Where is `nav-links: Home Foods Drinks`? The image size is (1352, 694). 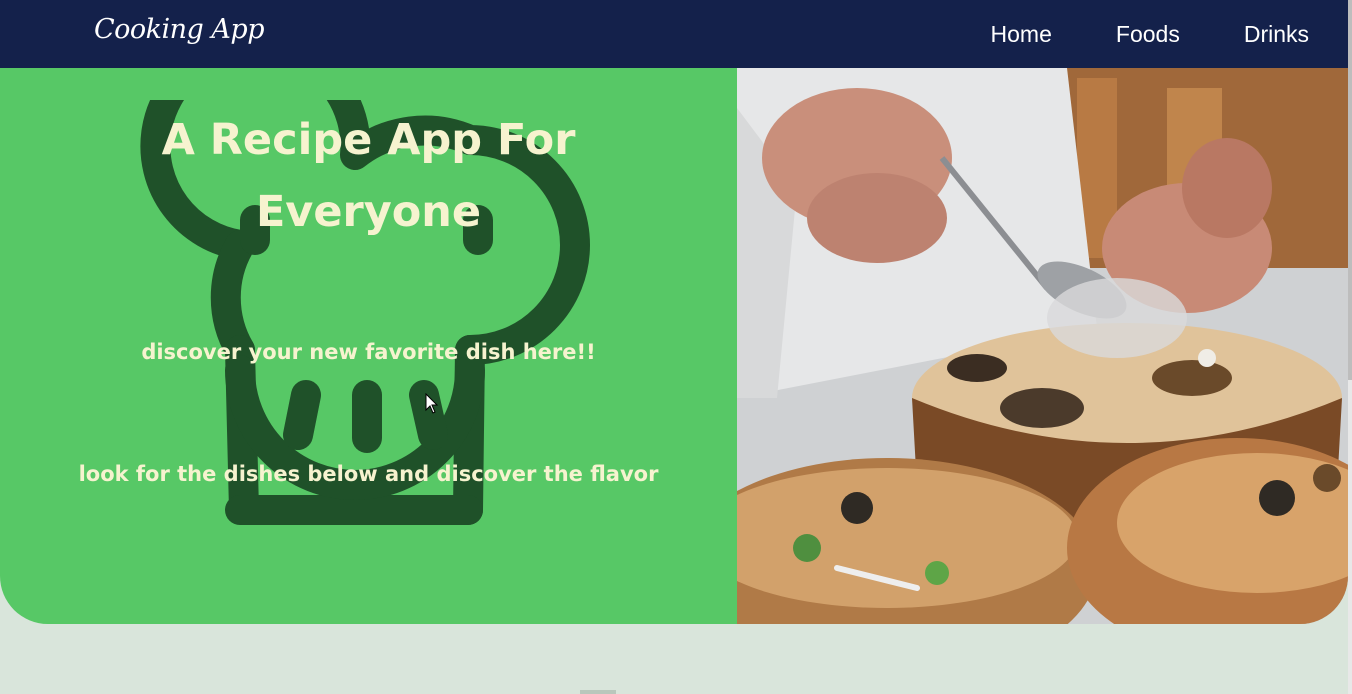 nav-links: Home Foods Drinks is located at coordinates (1118, 34).